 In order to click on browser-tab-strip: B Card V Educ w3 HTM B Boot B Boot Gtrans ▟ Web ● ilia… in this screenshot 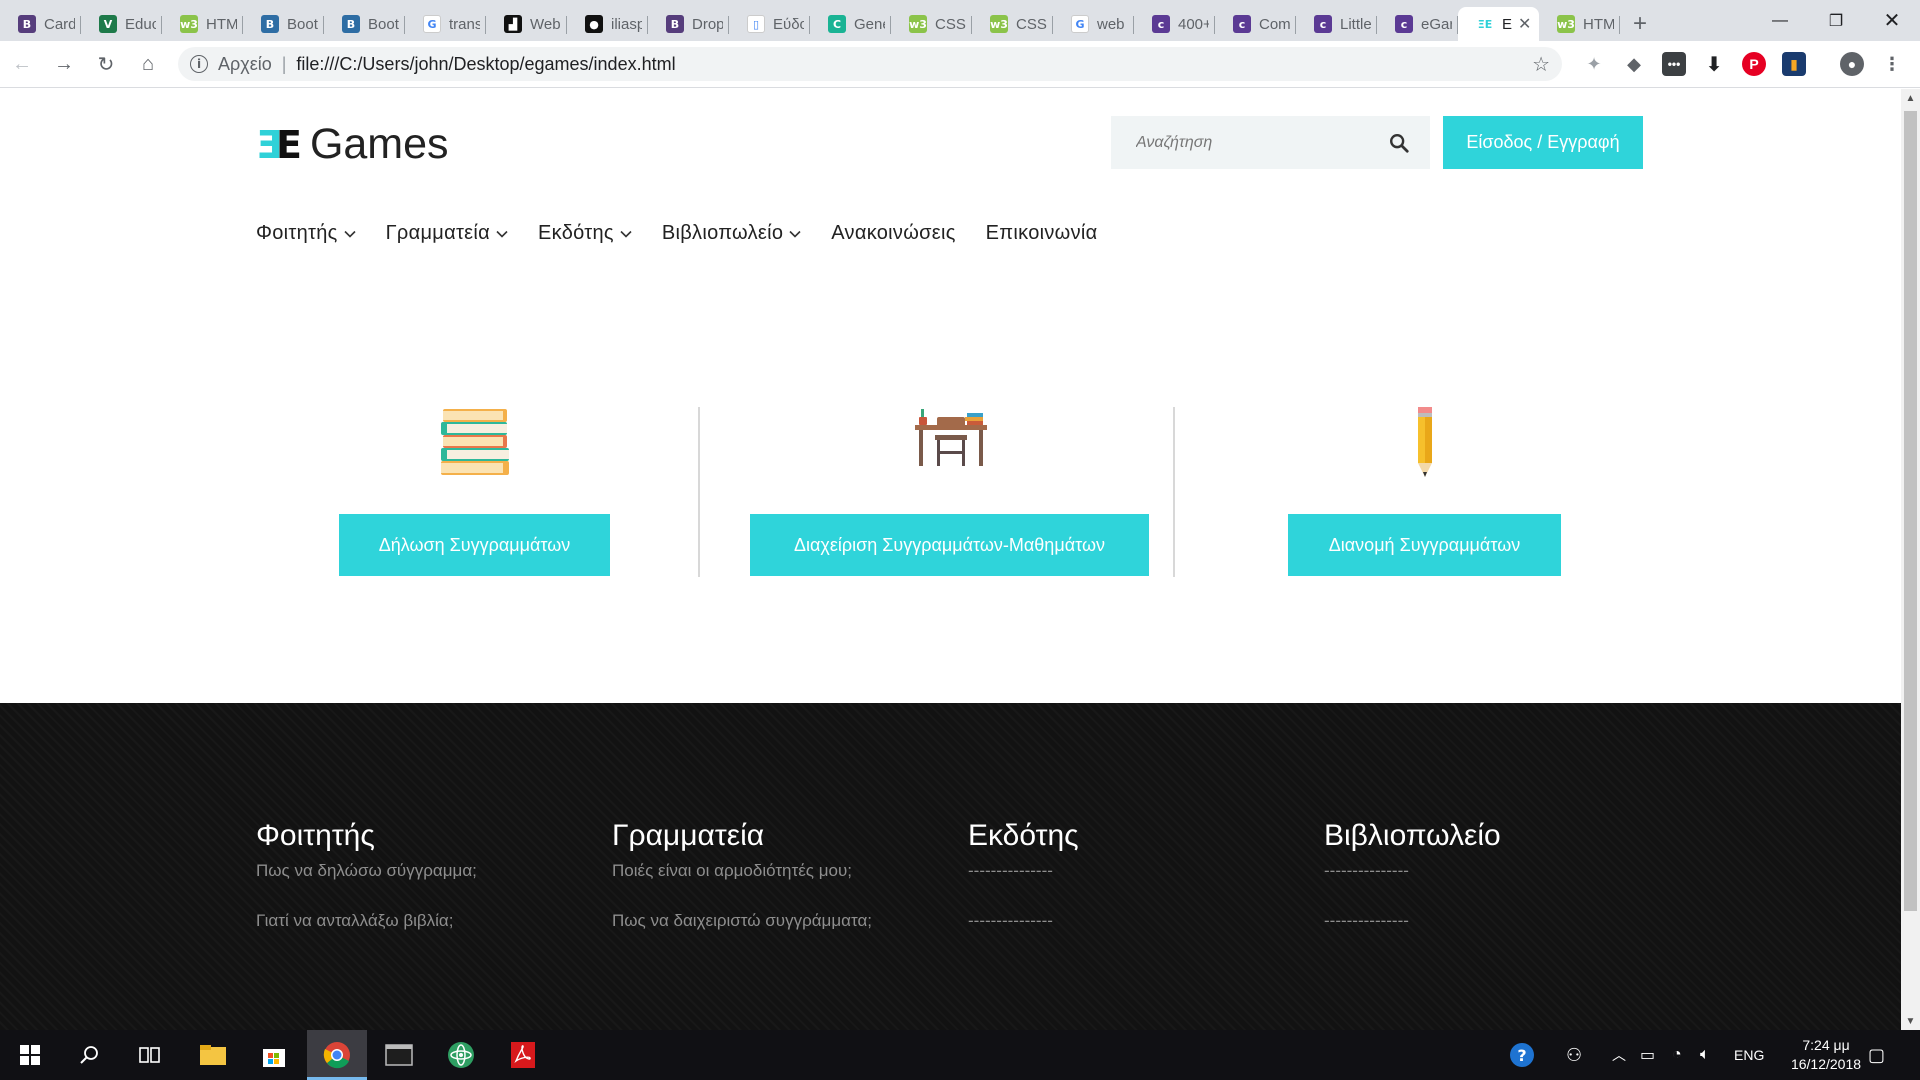, I will do `click(960, 20)`.